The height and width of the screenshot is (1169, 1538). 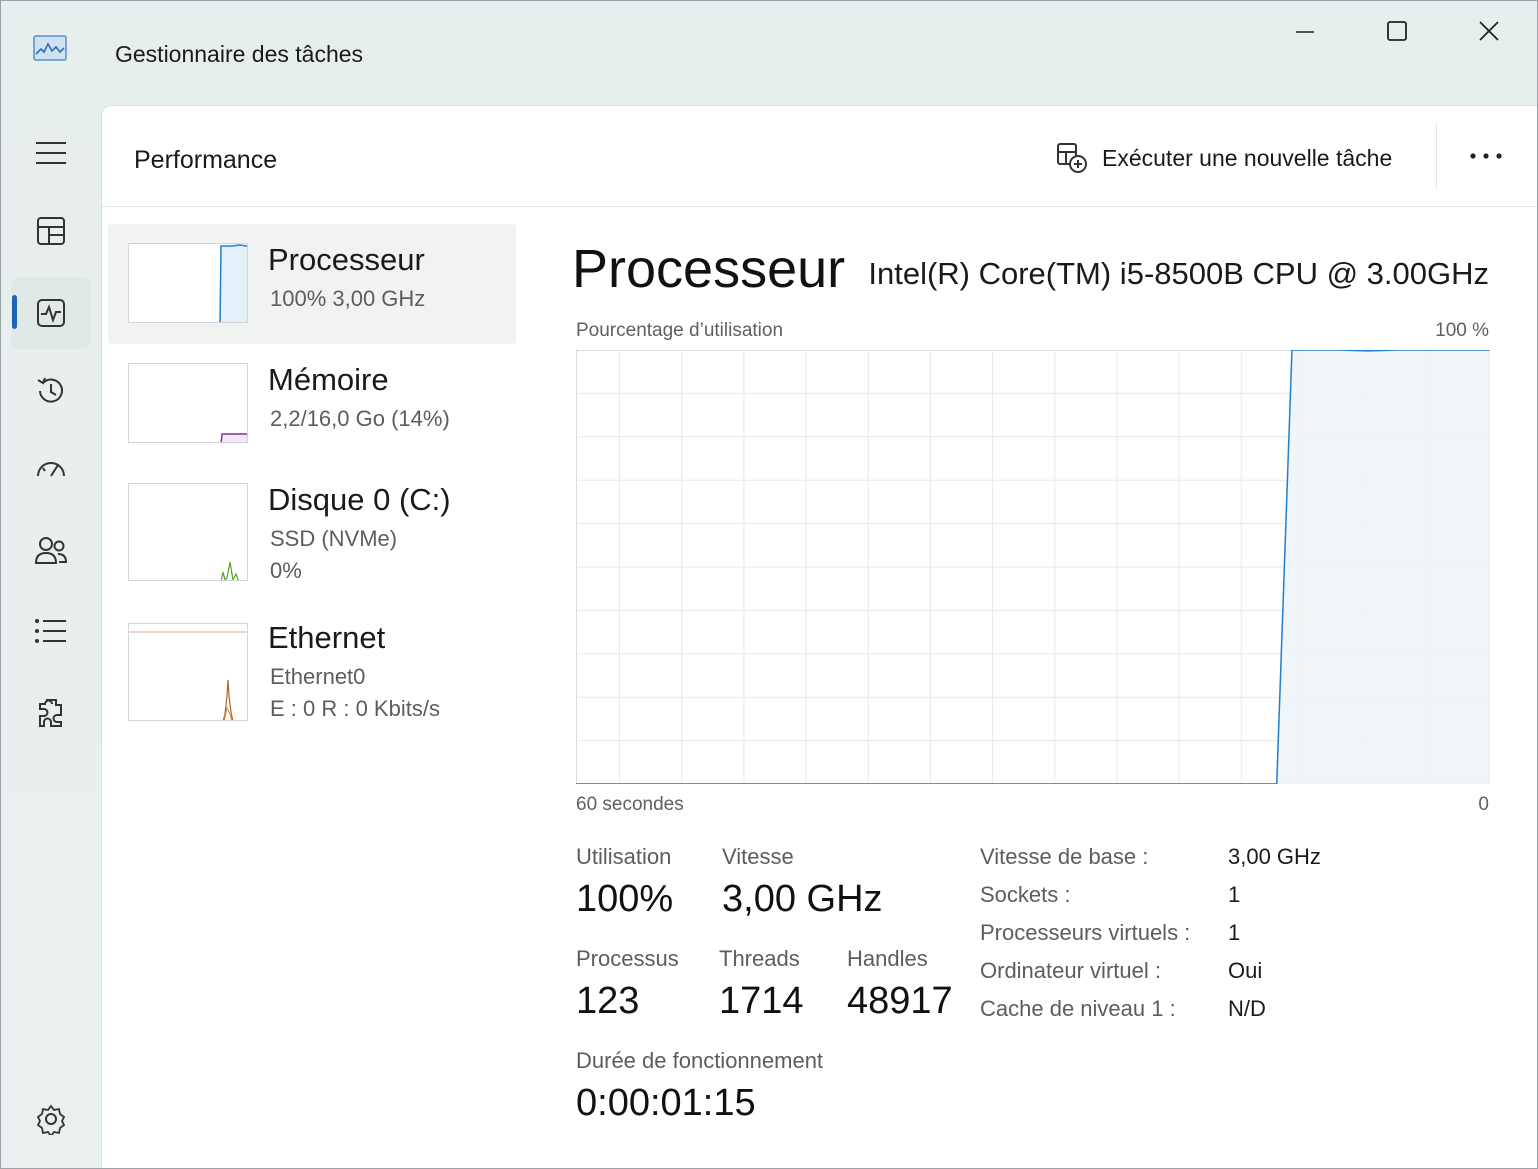 What do you see at coordinates (624, 856) in the screenshot?
I see `utilisation-label: Utilisation` at bounding box center [624, 856].